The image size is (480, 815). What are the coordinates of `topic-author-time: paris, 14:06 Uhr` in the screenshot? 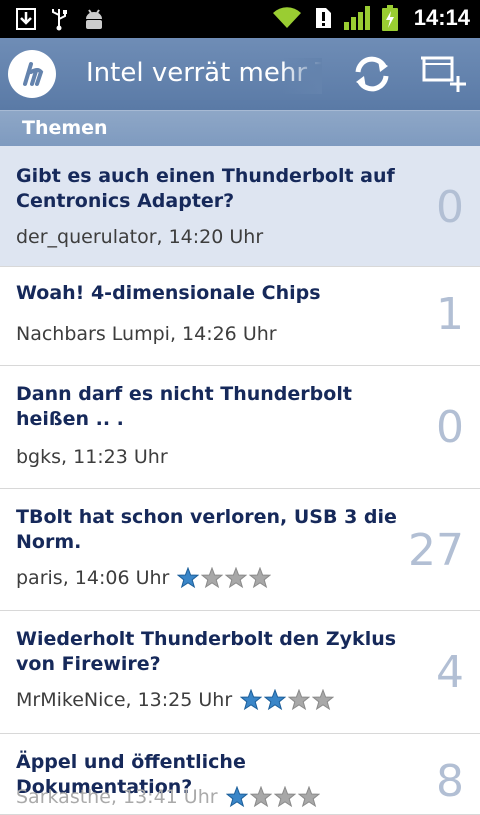 It's located at (93, 578).